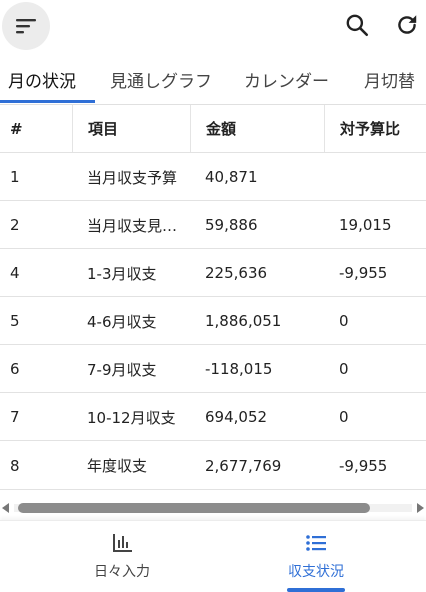 This screenshot has width=426, height=592. I want to click on active-tab-indicator, so click(47, 101).